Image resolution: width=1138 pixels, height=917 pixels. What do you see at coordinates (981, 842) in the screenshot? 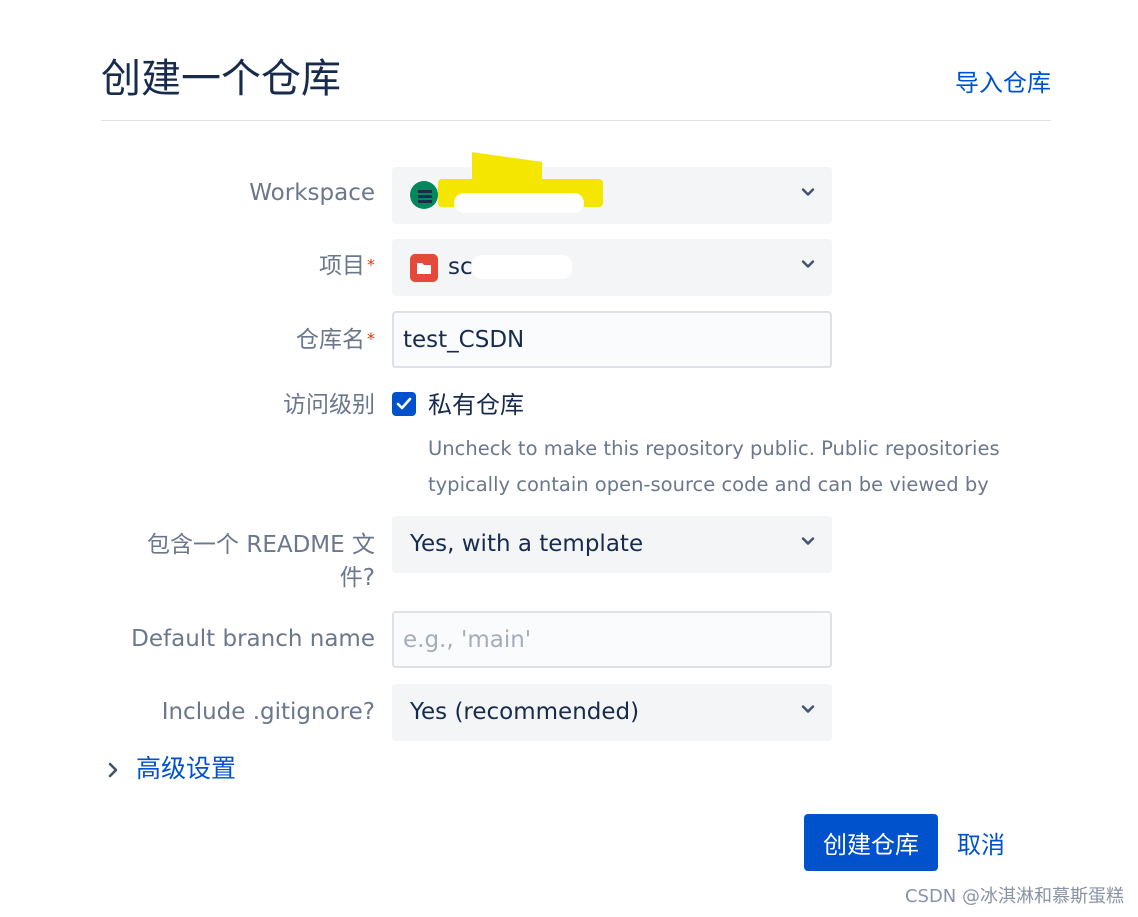
I see `cancel-button: 取消` at bounding box center [981, 842].